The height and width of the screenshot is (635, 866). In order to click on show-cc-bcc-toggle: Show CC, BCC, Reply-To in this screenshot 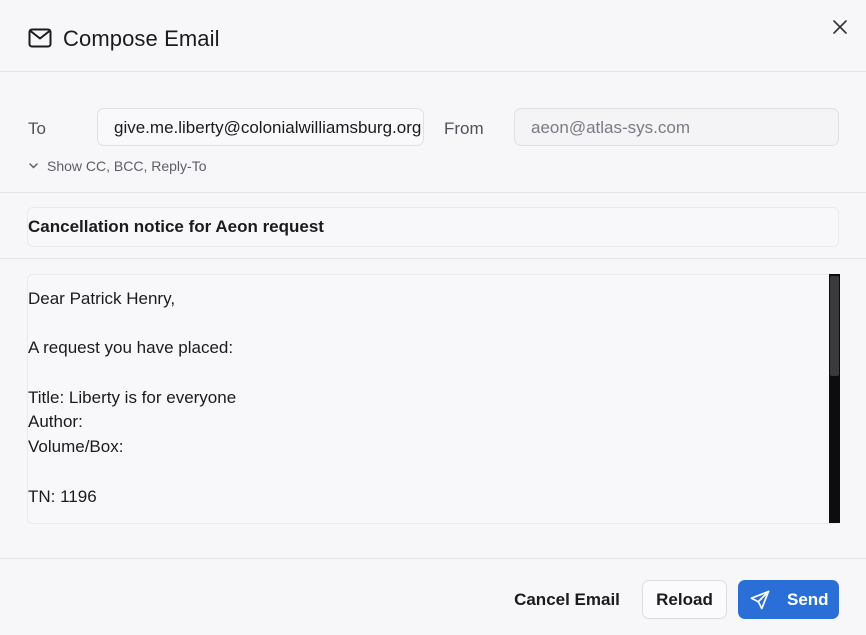, I will do `click(117, 166)`.